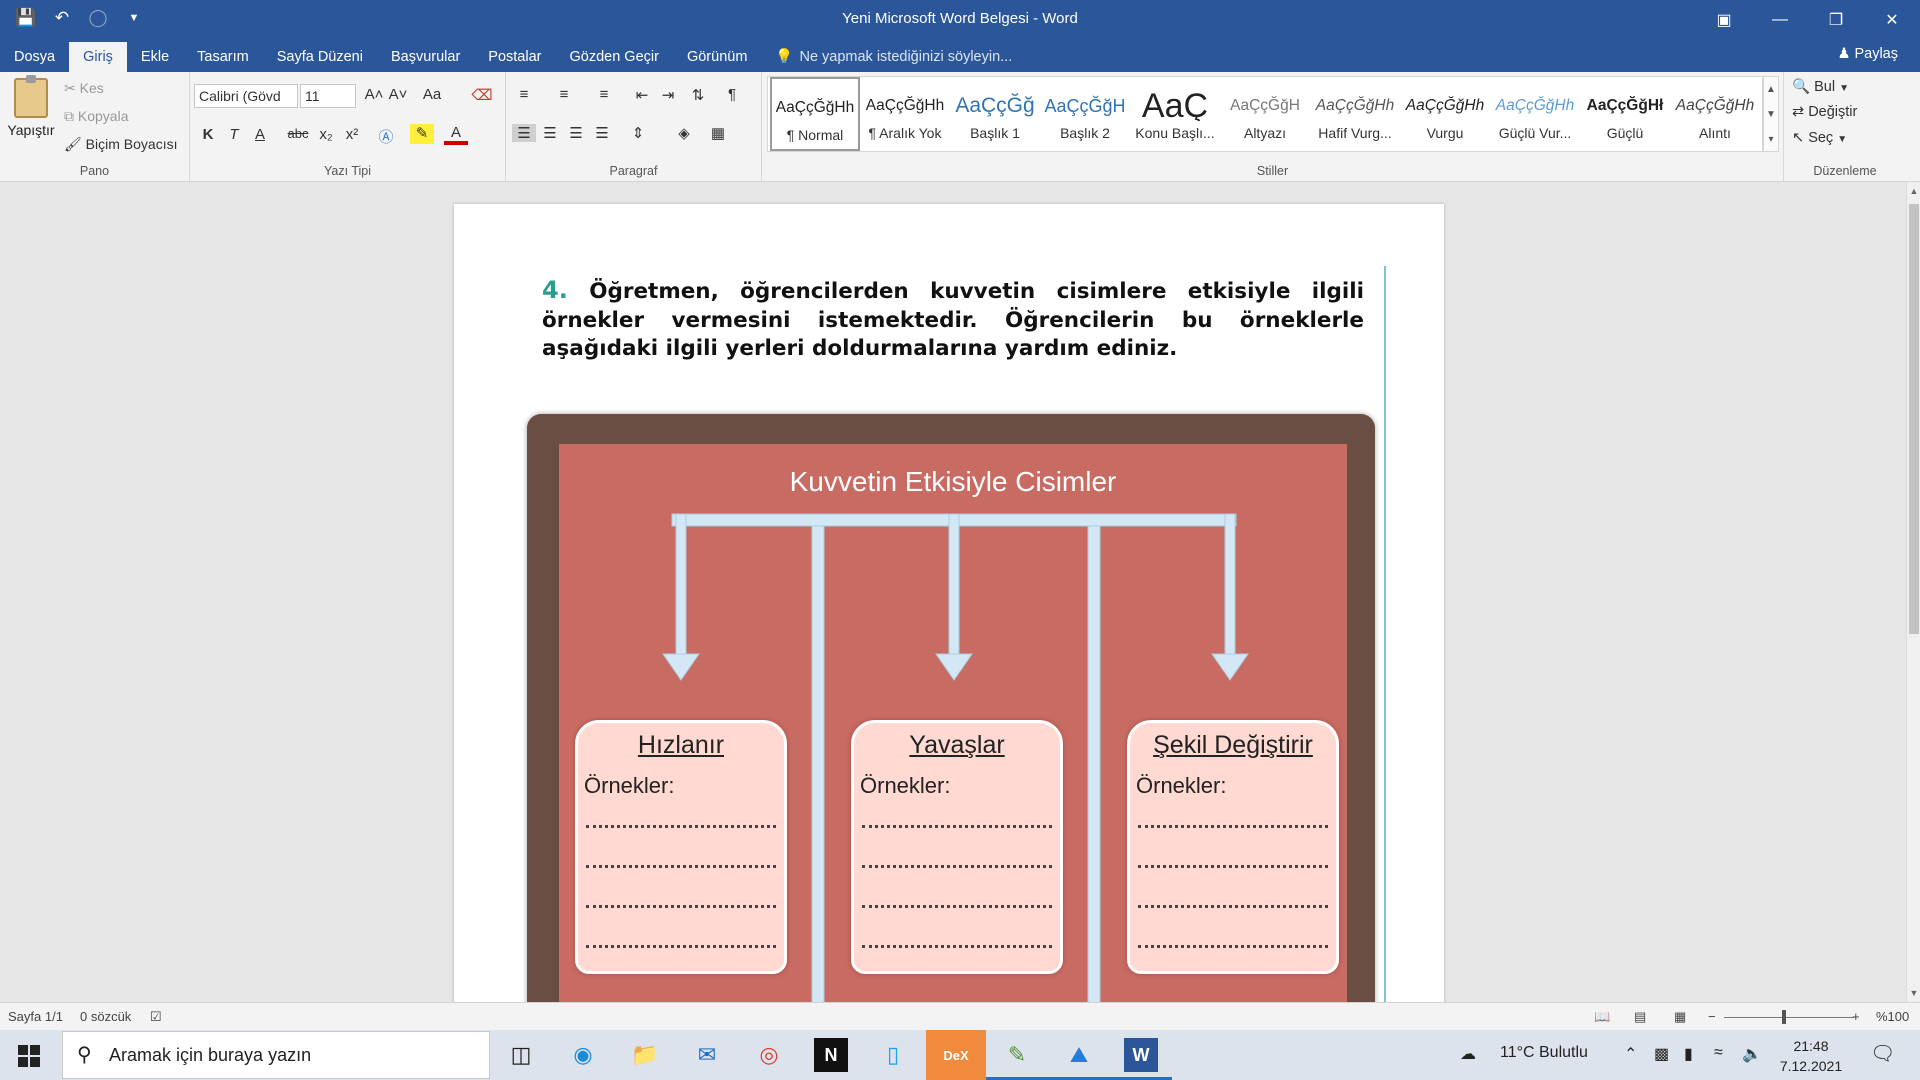  Describe the element at coordinates (1712, 1016) in the screenshot. I see `zoom-out-button: −` at that location.